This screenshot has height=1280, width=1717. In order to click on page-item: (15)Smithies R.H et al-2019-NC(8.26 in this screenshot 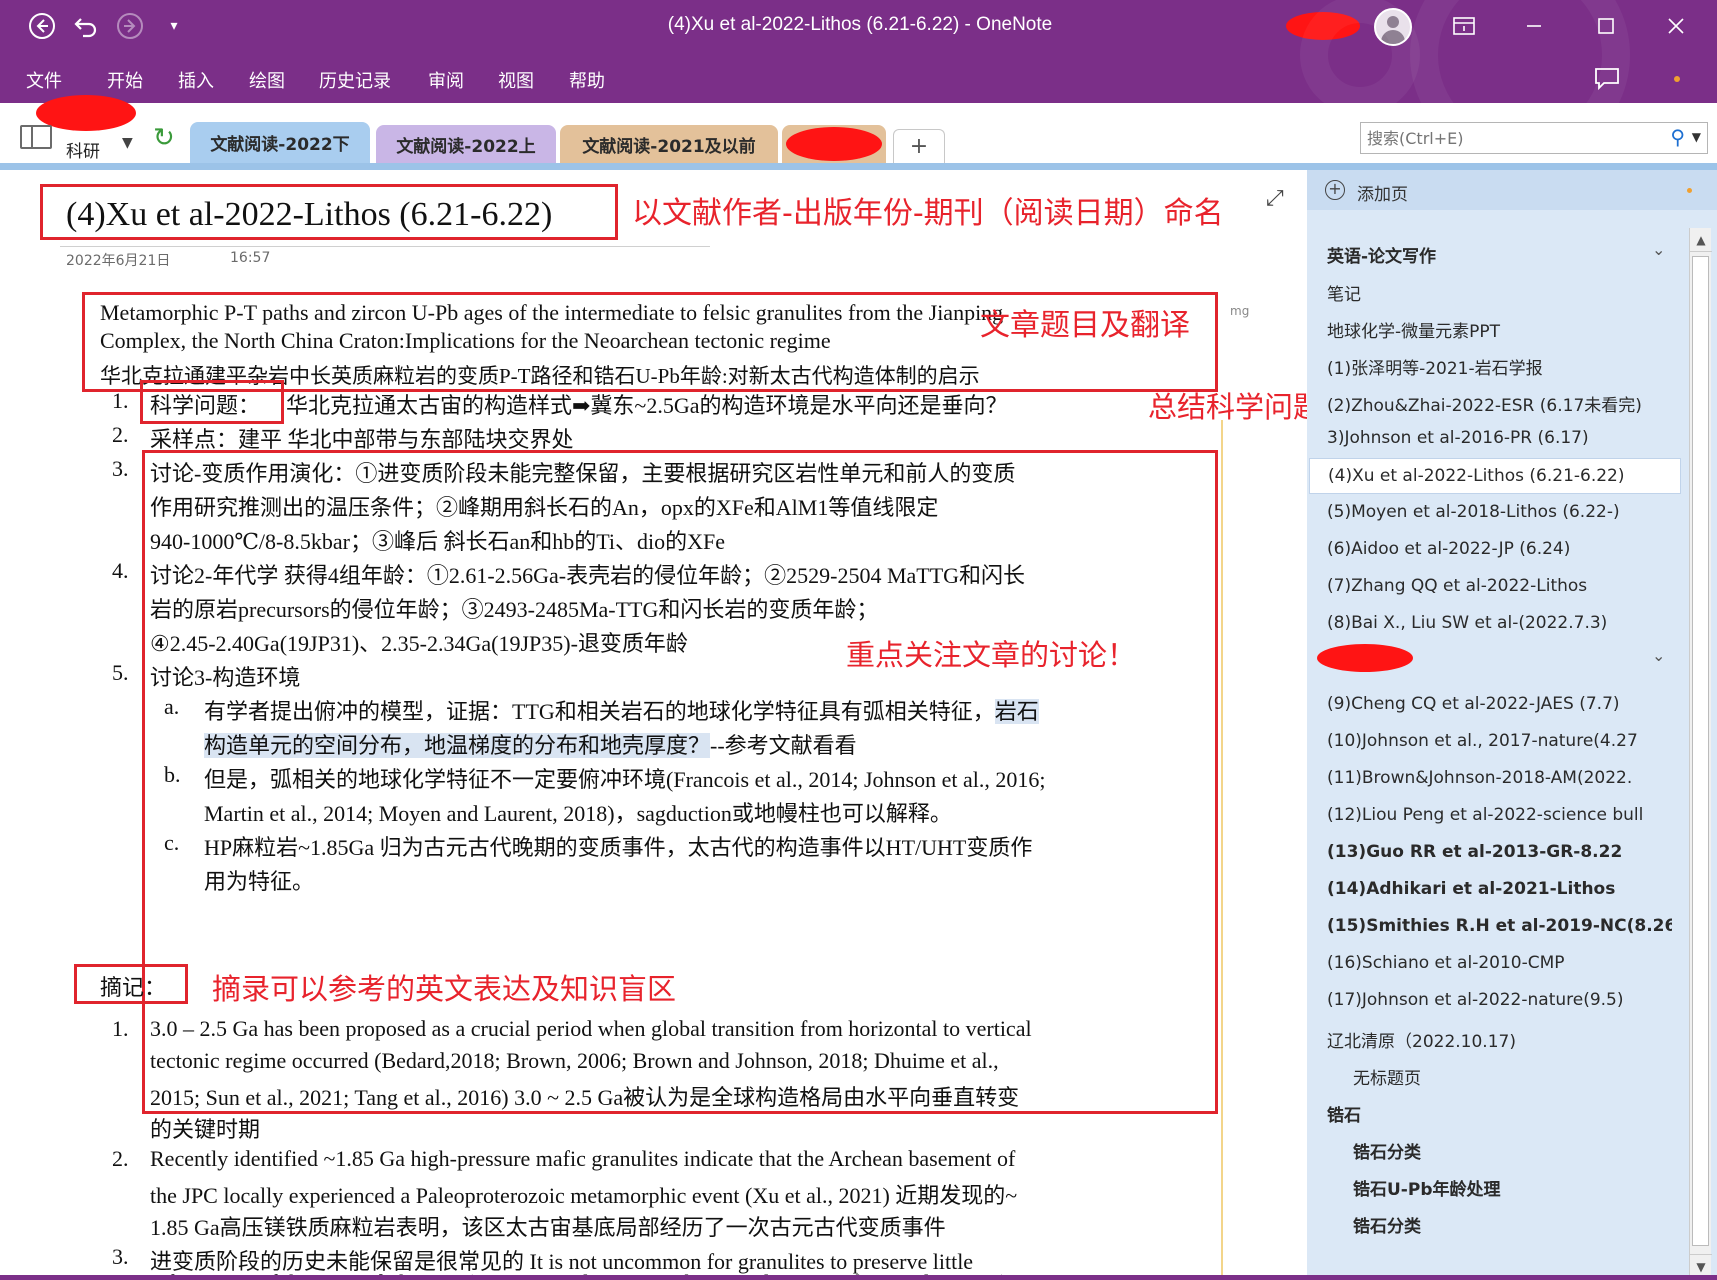, I will do `click(1499, 926)`.